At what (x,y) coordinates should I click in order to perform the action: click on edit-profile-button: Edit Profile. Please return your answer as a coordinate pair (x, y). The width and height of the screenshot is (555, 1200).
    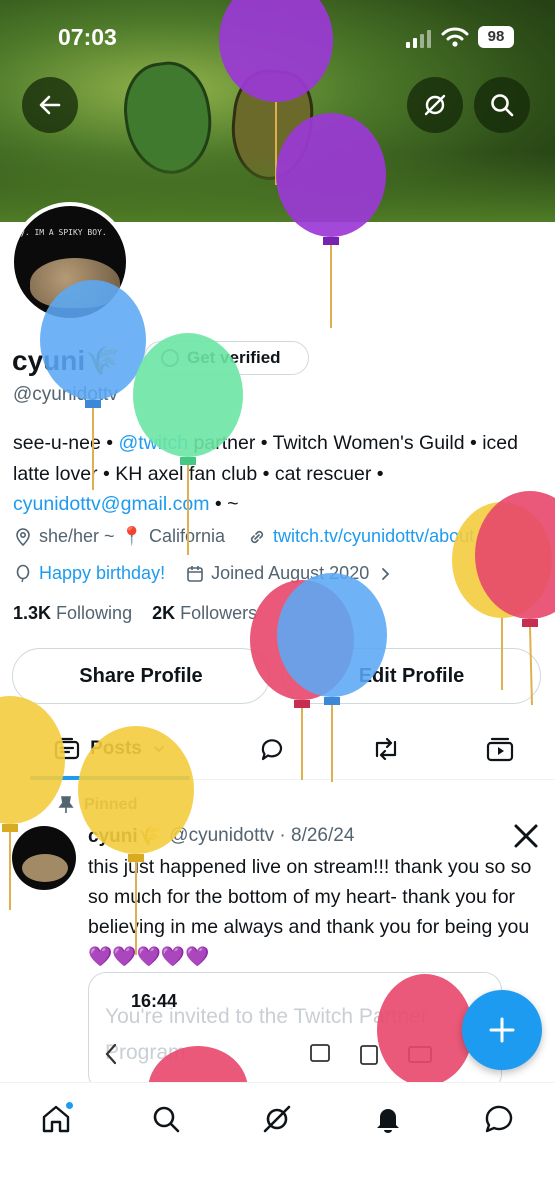
    Looking at the image, I should click on (411, 676).